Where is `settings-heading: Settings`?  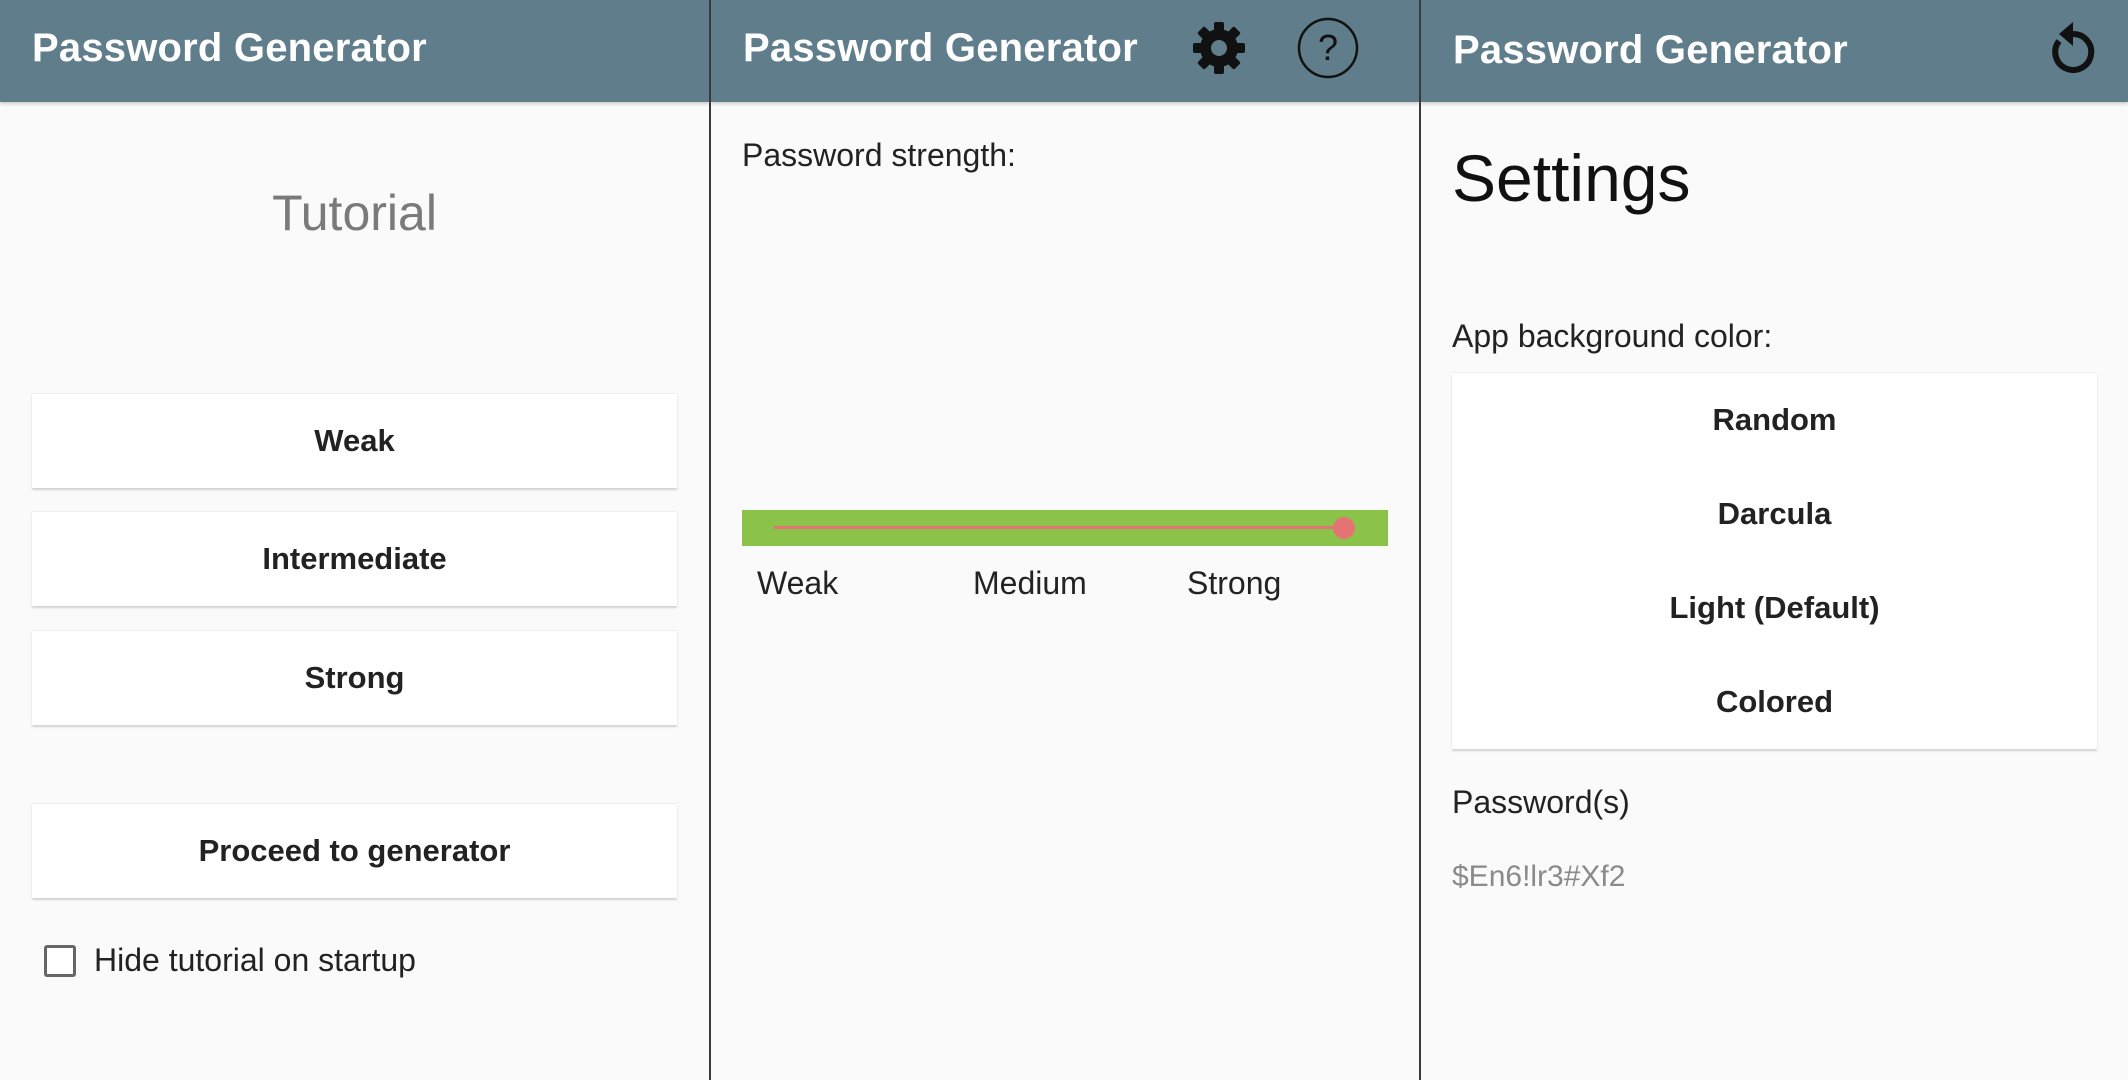 settings-heading: Settings is located at coordinates (1571, 178).